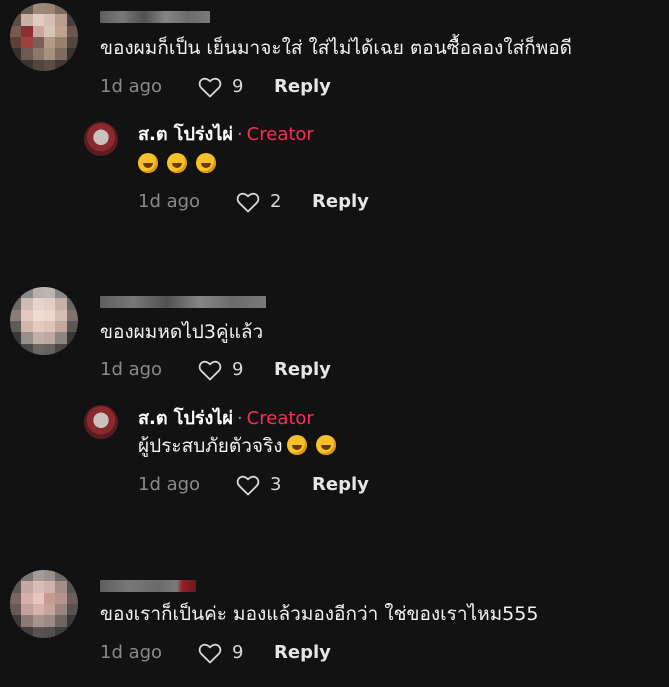 The height and width of the screenshot is (687, 669). Describe the element at coordinates (276, 484) in the screenshot. I see `like-count: 3` at that location.